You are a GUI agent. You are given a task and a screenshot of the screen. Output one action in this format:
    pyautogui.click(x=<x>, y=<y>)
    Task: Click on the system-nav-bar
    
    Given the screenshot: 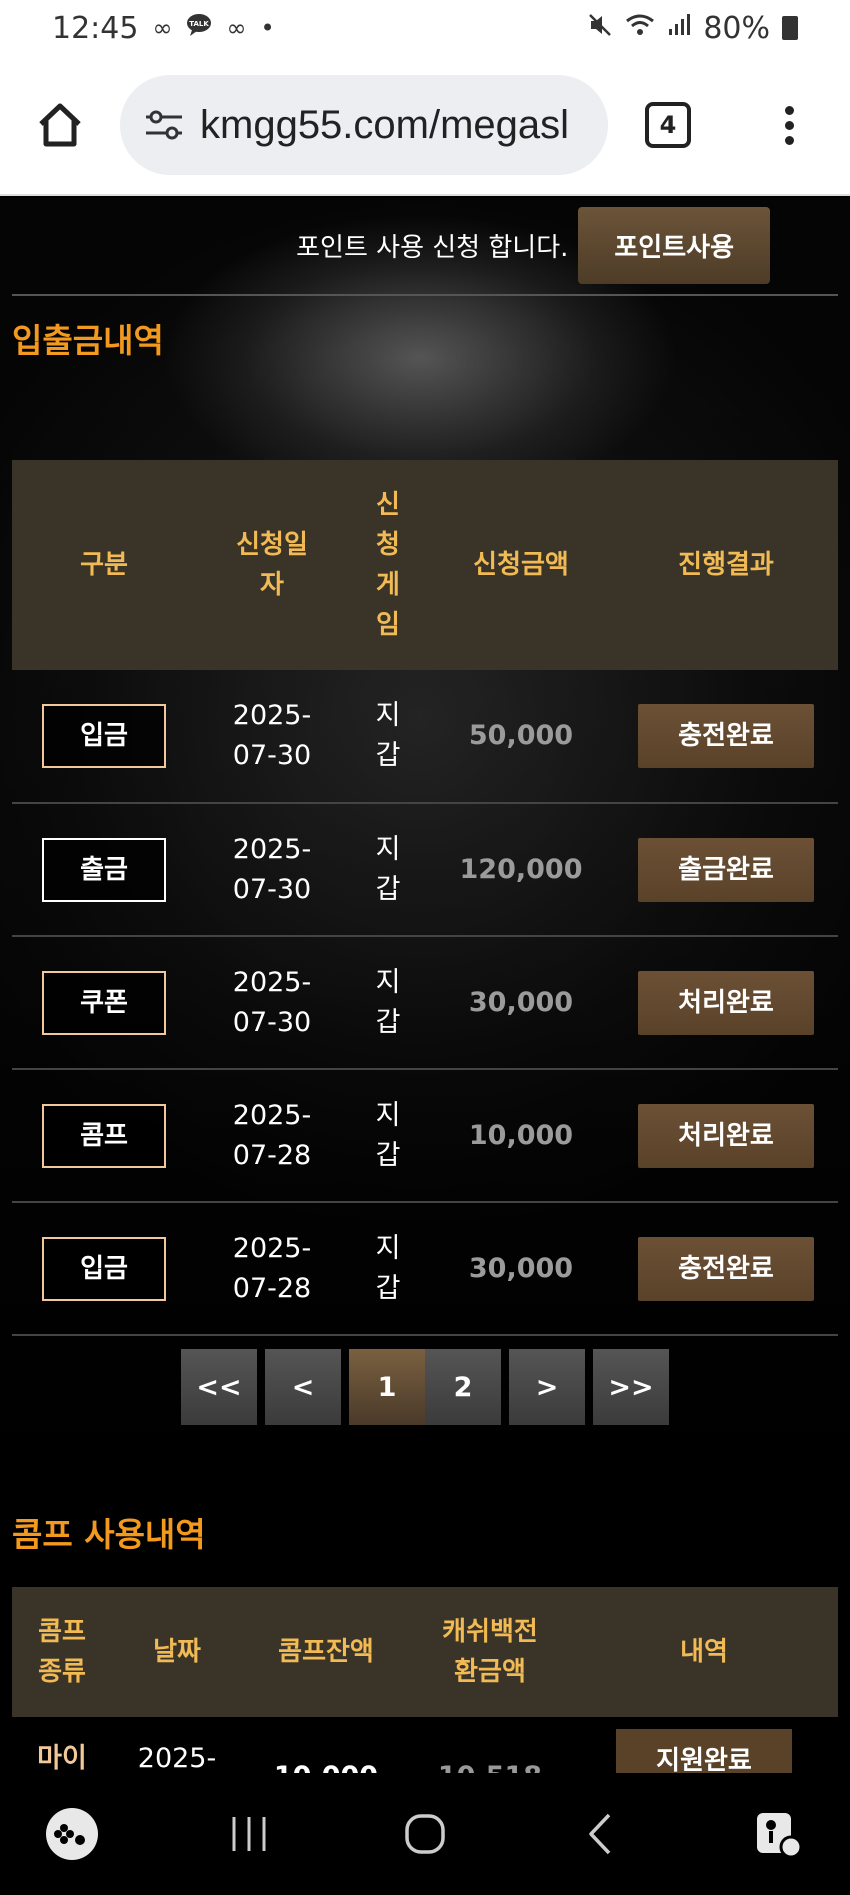 What is the action you would take?
    pyautogui.click(x=425, y=1834)
    